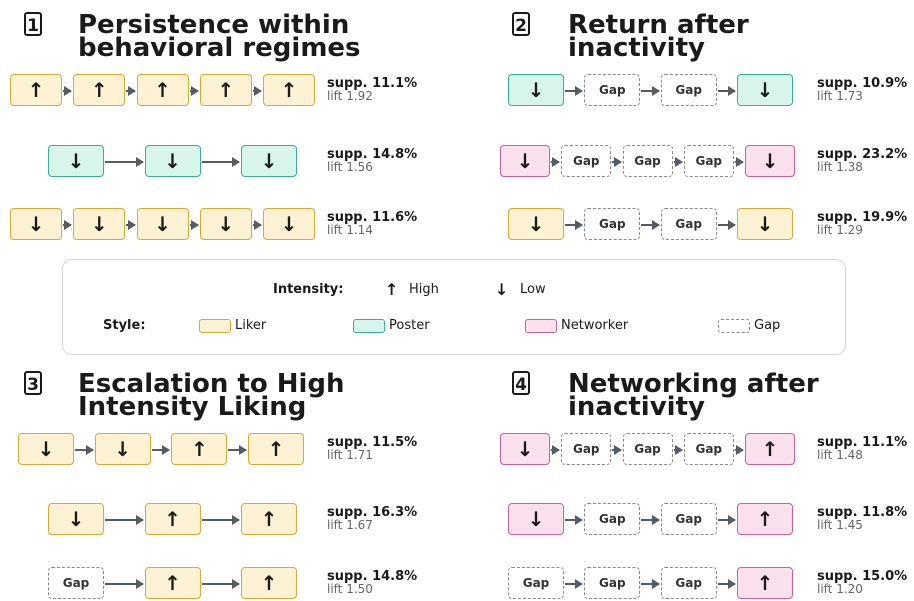 This screenshot has width=914, height=601. What do you see at coordinates (457, 520) in the screenshot?
I see `pattern-sequence: ↓ Gap Gap ↑` at bounding box center [457, 520].